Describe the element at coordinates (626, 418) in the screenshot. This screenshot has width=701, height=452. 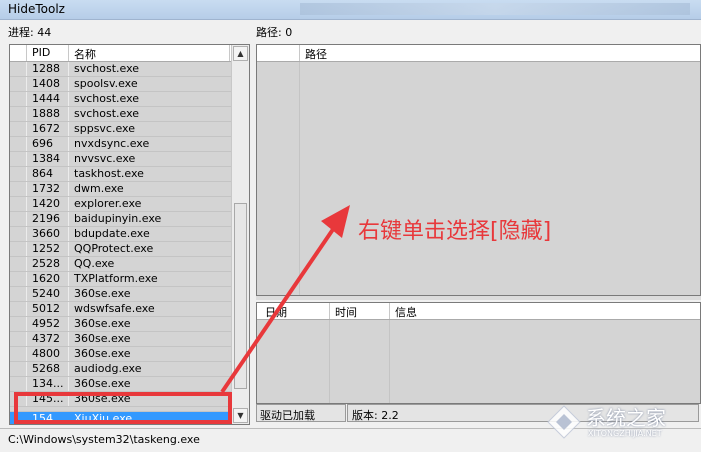
I see `watermark-text: 系统之家` at that location.